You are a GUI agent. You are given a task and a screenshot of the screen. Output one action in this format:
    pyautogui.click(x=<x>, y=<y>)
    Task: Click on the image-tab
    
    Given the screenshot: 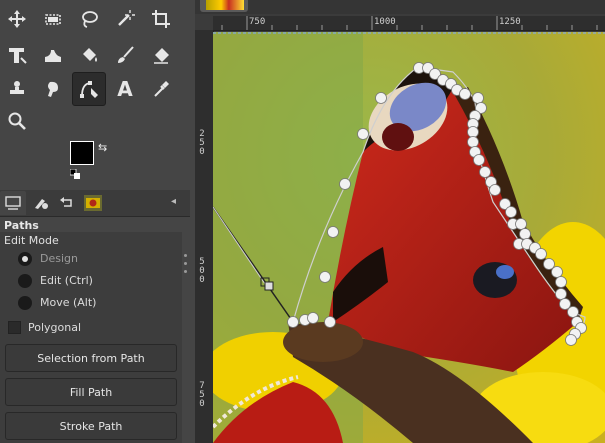 What is the action you would take?
    pyautogui.click(x=224, y=6)
    